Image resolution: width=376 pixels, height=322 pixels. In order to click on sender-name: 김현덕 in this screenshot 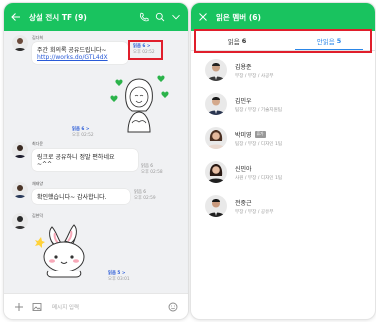, I will do `click(38, 215)`.